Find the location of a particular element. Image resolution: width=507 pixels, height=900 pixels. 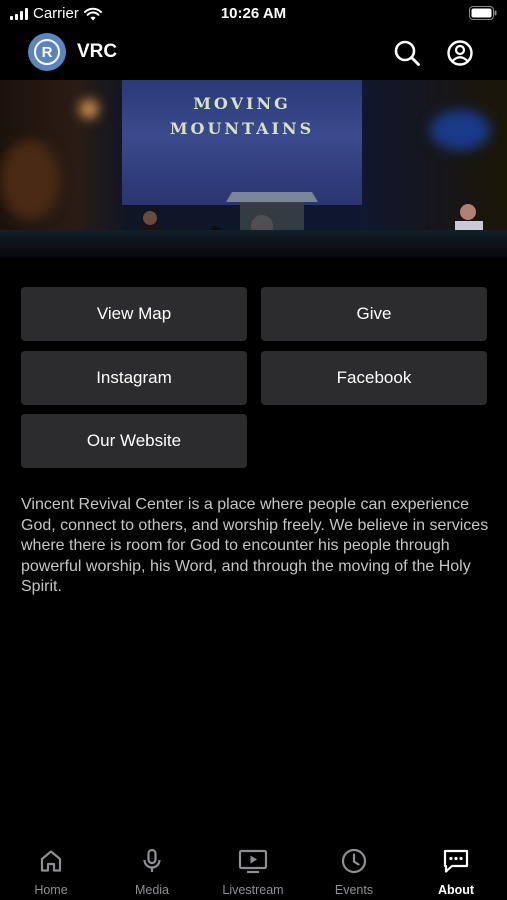

status-time: 10:26 AM is located at coordinates (253, 13).